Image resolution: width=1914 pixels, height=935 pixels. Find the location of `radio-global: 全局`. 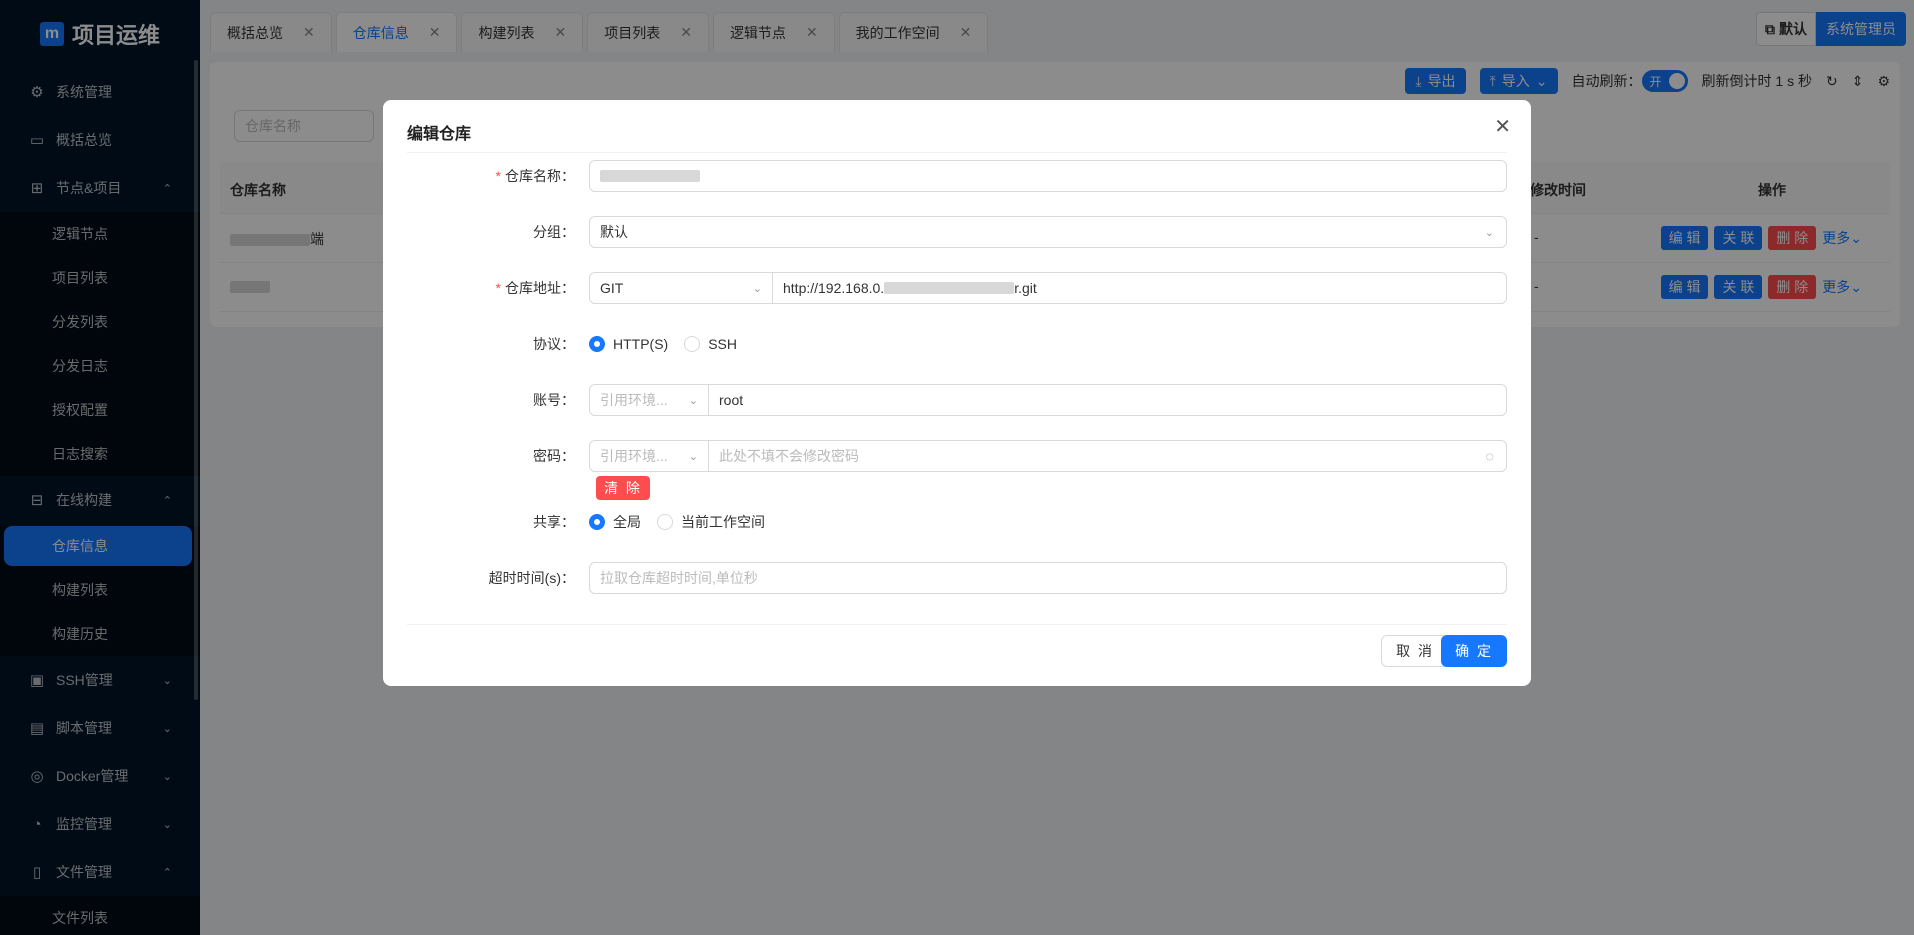

radio-global: 全局 is located at coordinates (615, 522).